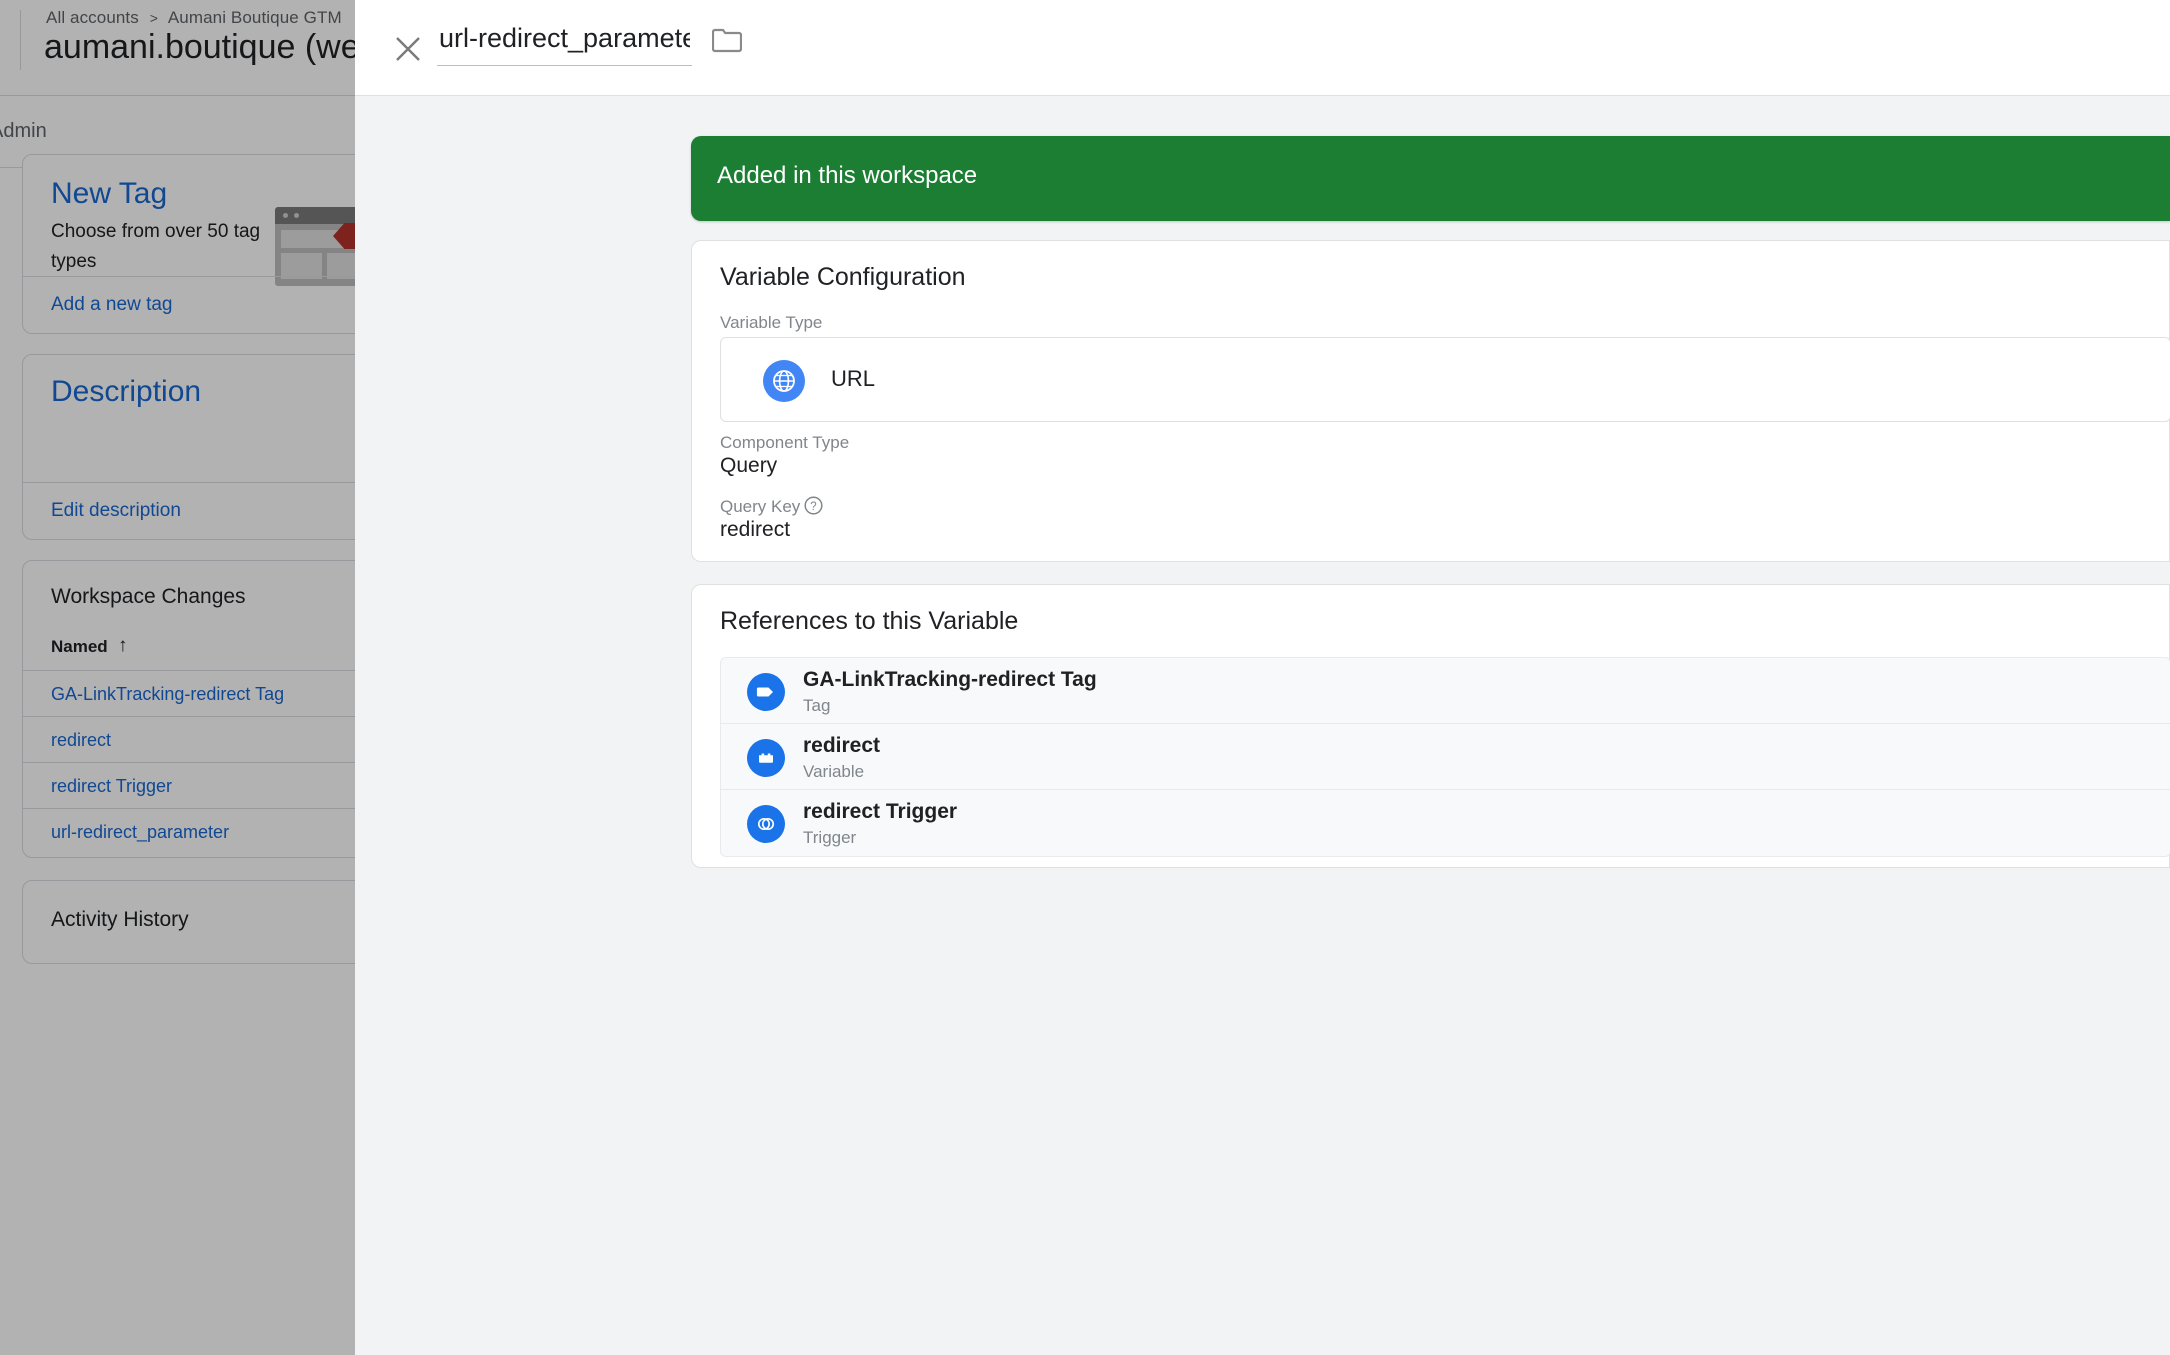  I want to click on reference-type: Trigger, so click(830, 837).